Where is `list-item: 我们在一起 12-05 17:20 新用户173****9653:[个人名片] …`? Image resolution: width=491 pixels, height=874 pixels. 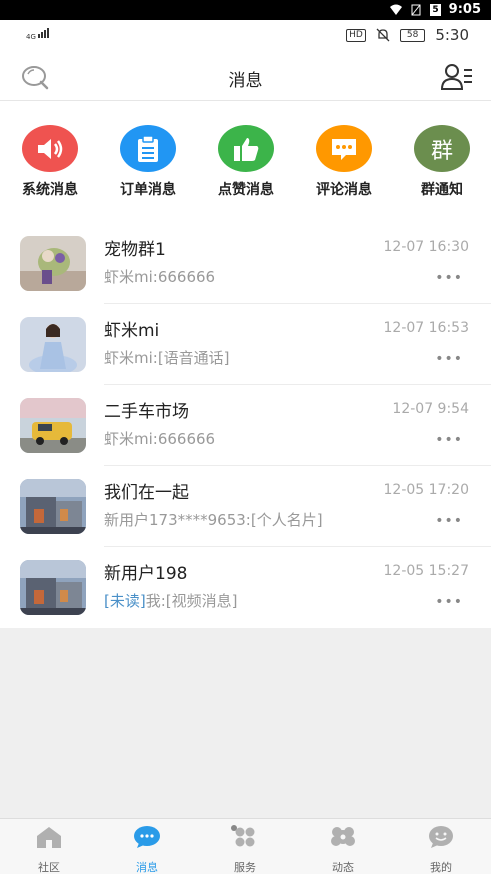
list-item: 我们在一起 12-05 17:20 新用户173****9653:[个人名片] … is located at coordinates (245, 506).